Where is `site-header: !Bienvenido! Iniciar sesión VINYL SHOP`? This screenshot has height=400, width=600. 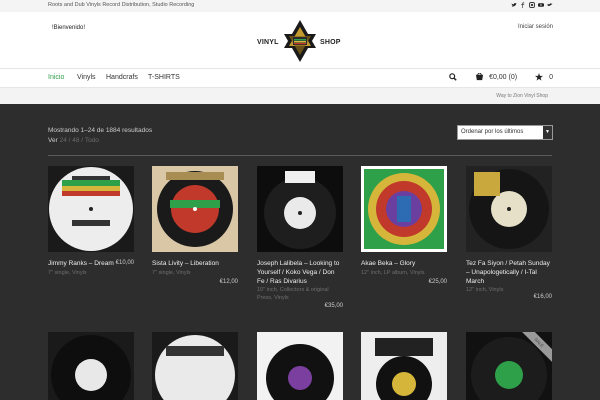
site-header: !Bienvenido! Iniciar sesión VINYL SHOP is located at coordinates (300, 40).